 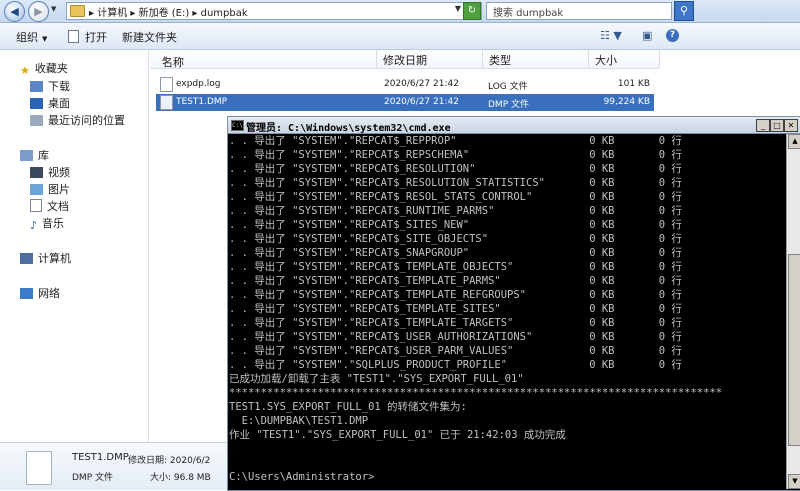 What do you see at coordinates (237, 125) in the screenshot?
I see `console-icon: C:\` at bounding box center [237, 125].